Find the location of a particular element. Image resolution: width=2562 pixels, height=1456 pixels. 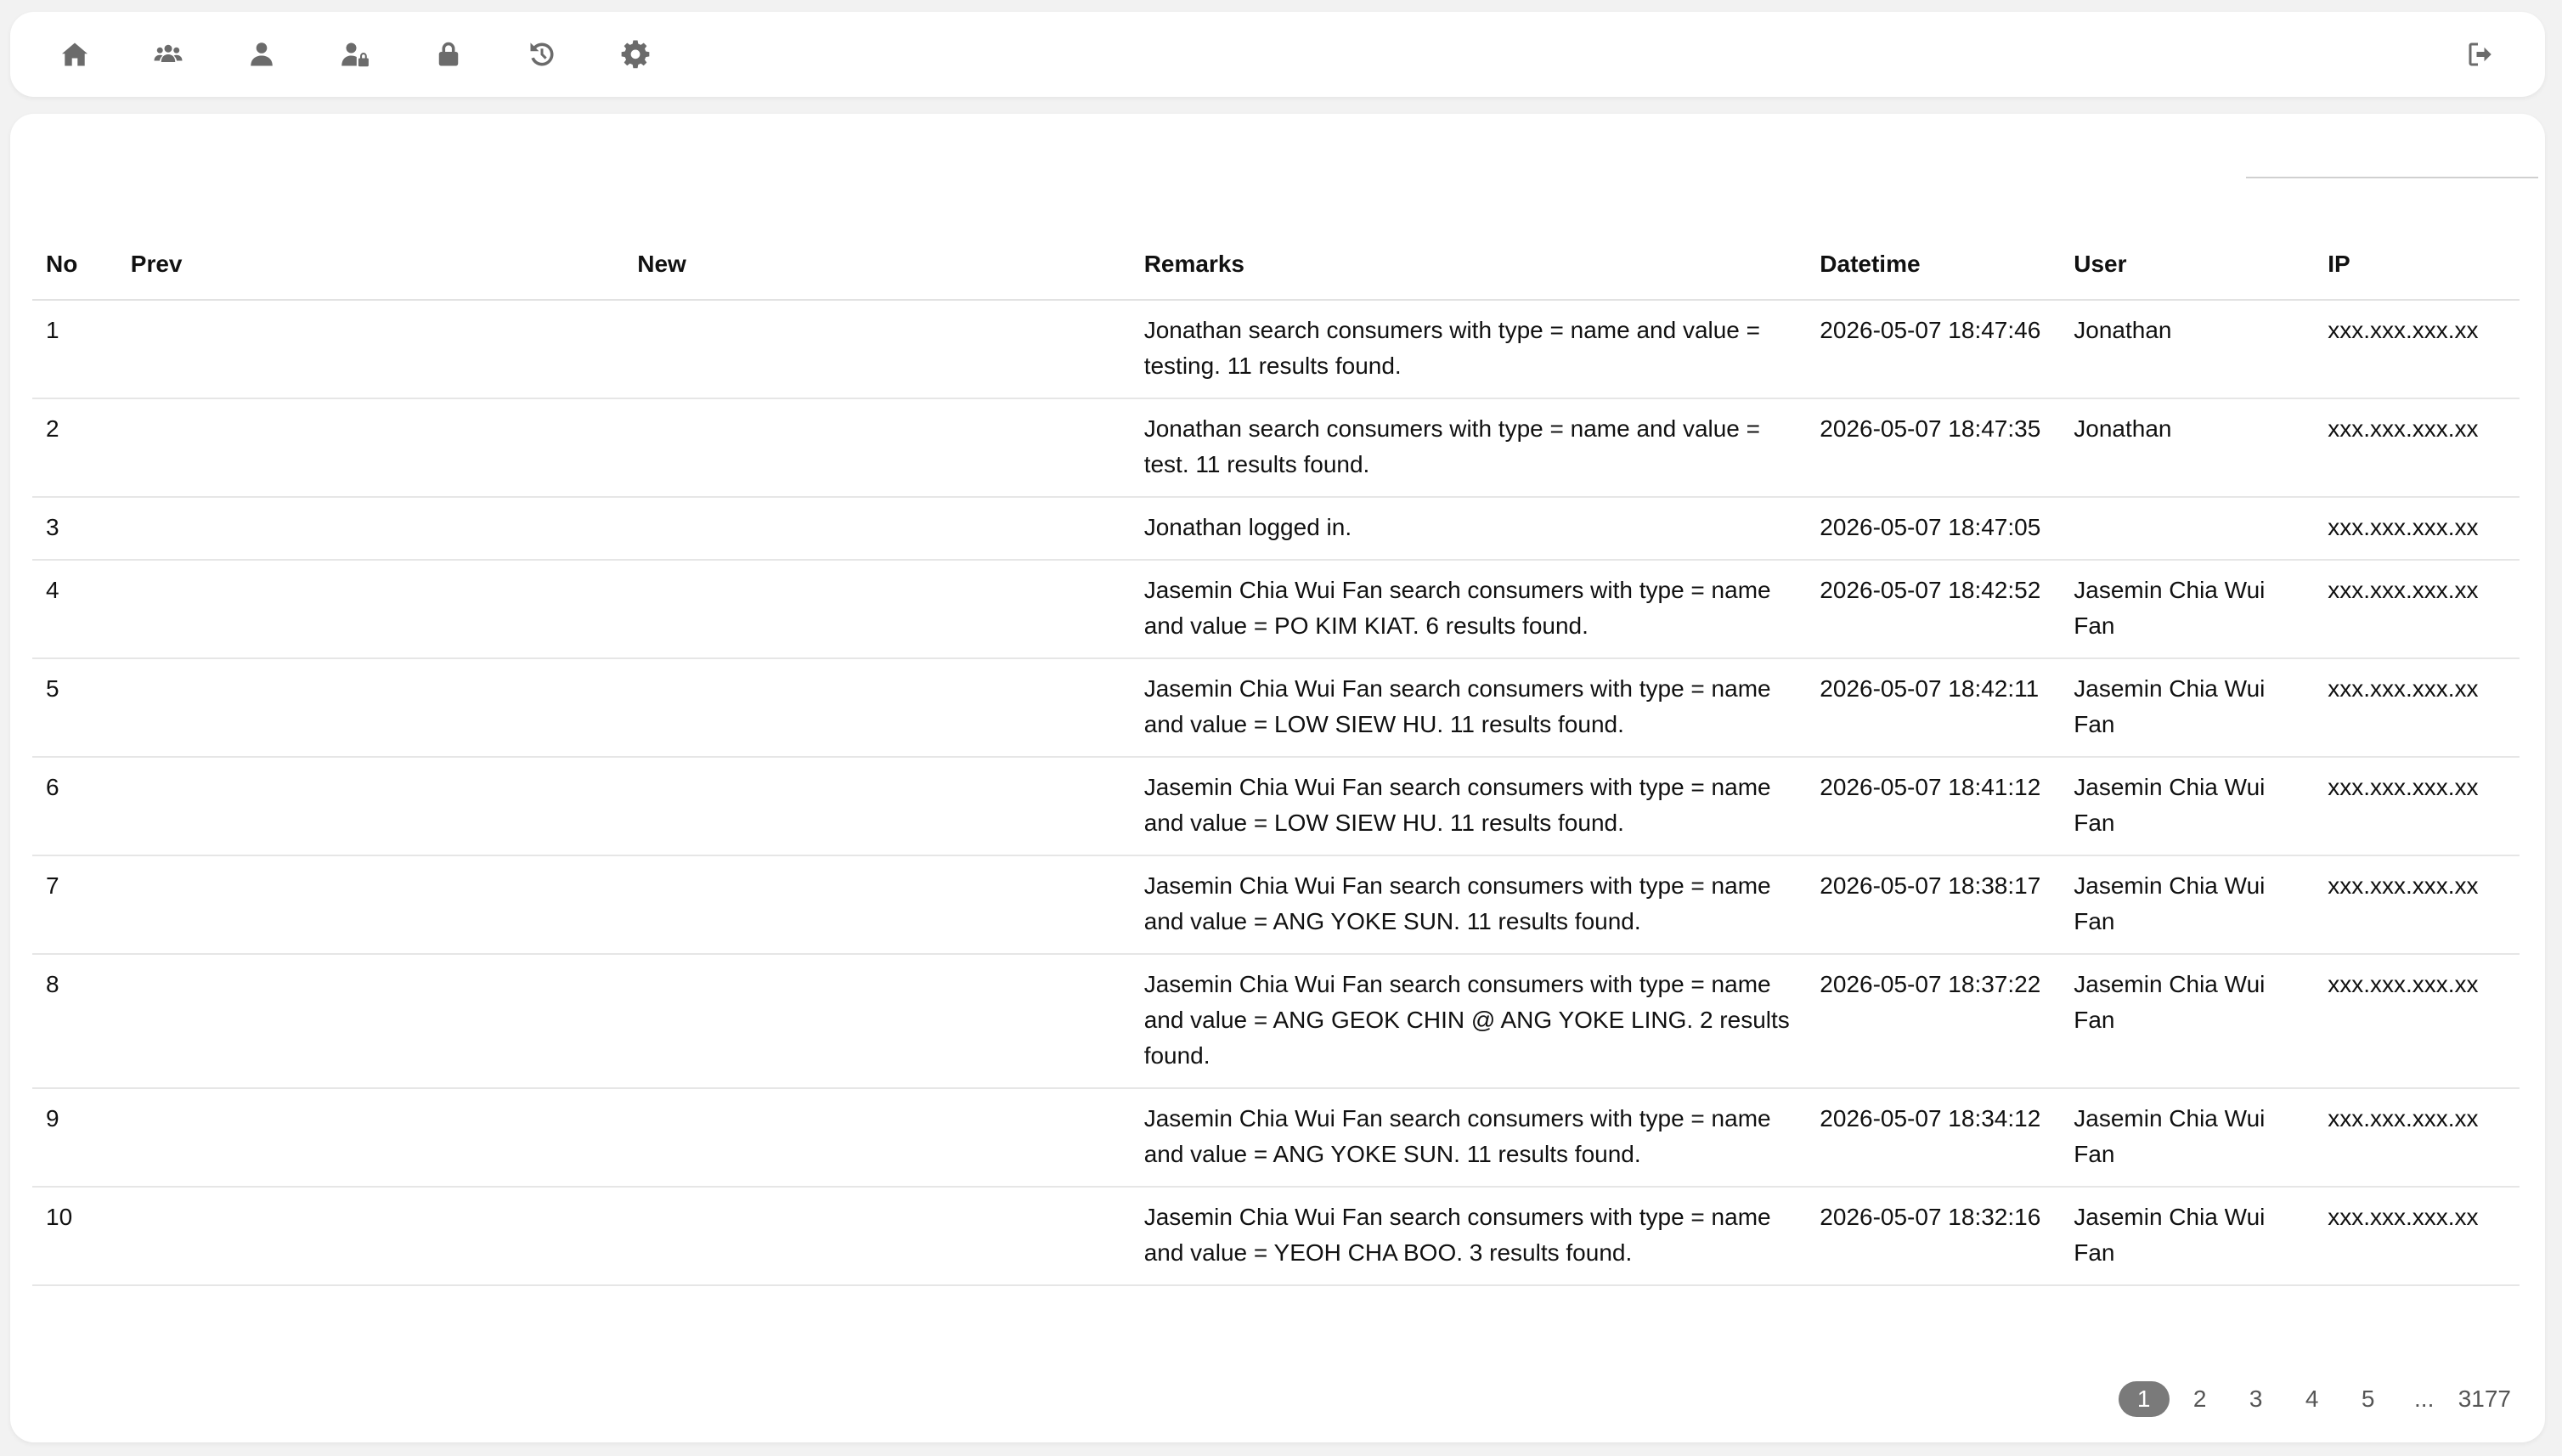

cell-no: 7 is located at coordinates (74, 905).